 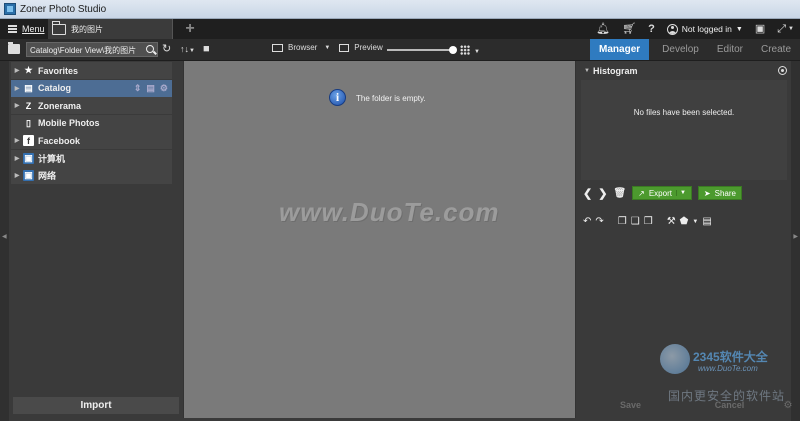 I want to click on export-button: ↗ Export ▼, so click(x=662, y=193).